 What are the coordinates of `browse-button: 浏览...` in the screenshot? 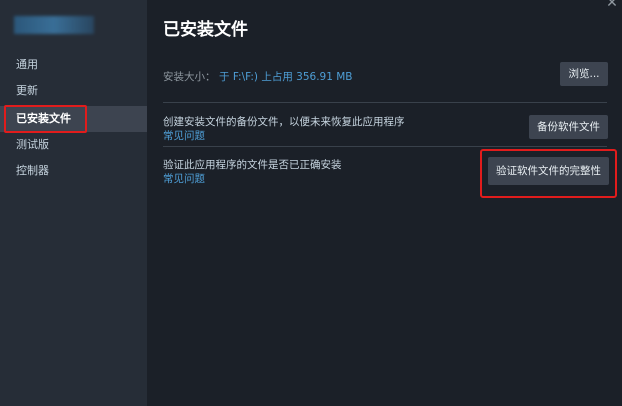 It's located at (584, 74).